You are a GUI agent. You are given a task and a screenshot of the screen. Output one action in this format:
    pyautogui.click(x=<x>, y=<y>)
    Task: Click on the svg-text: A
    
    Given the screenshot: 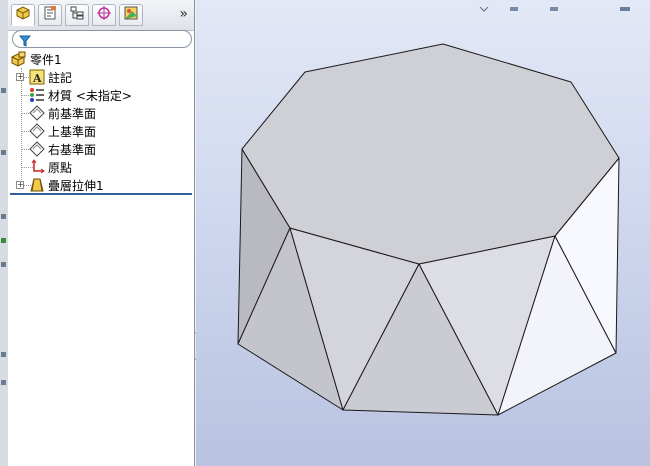 What is the action you would take?
    pyautogui.click(x=37, y=78)
    